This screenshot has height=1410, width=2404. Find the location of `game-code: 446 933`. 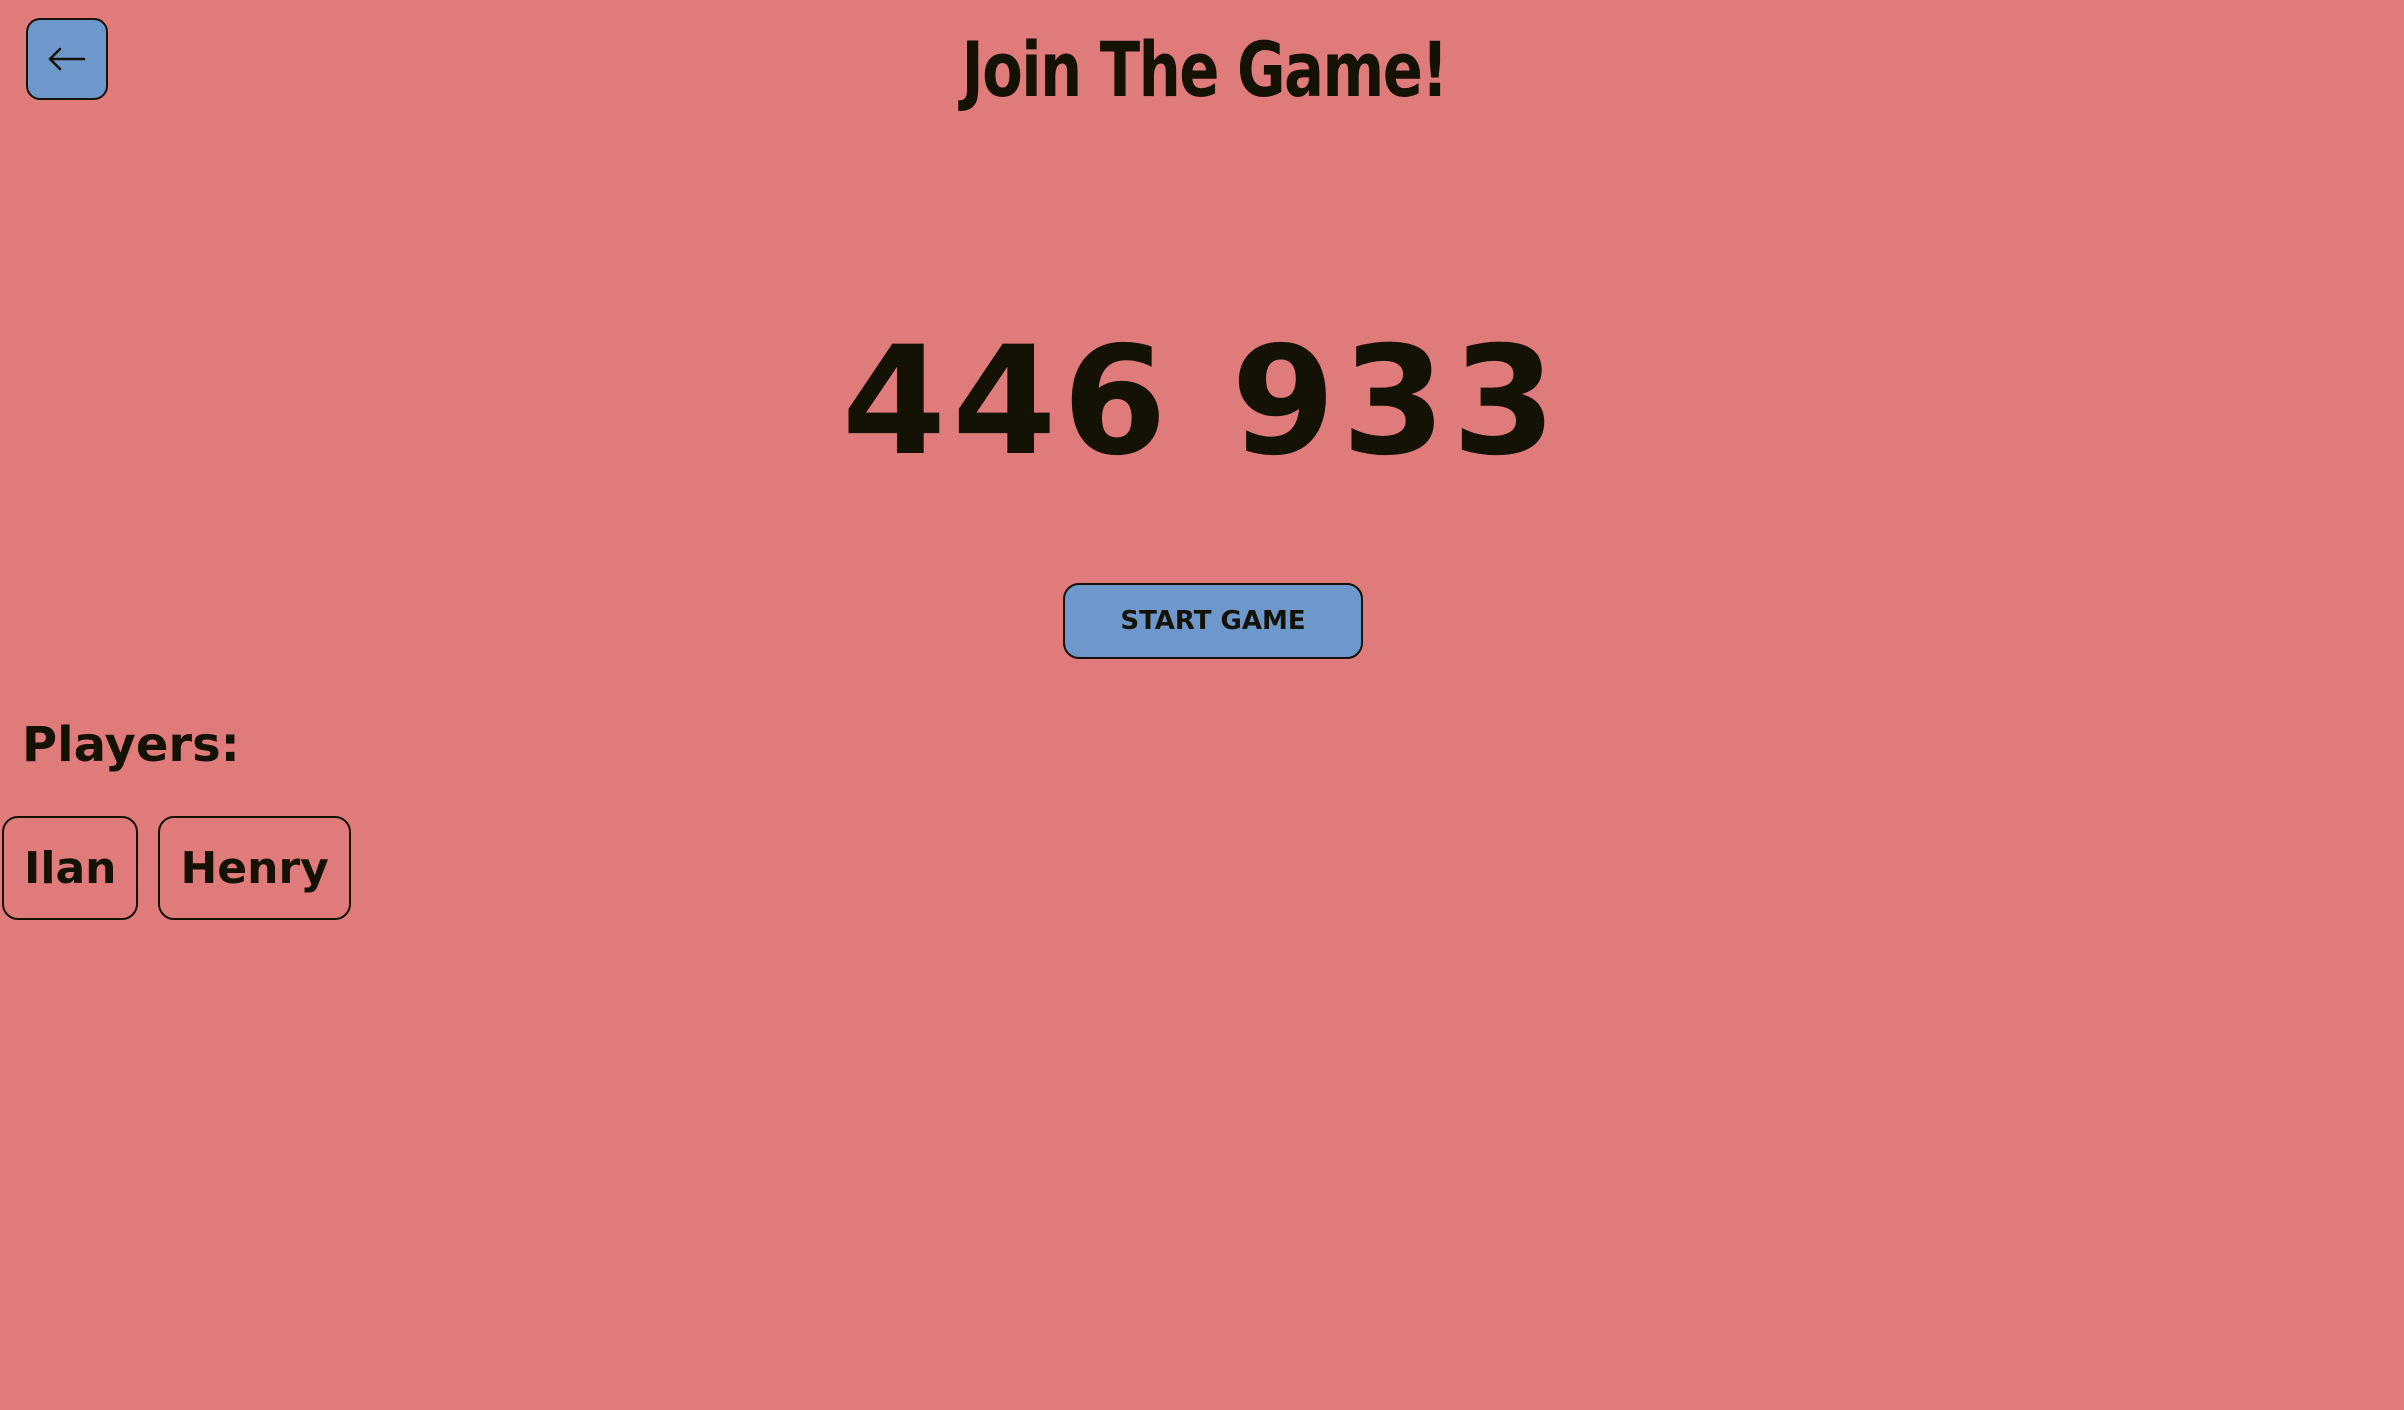

game-code: 446 933 is located at coordinates (1202, 402).